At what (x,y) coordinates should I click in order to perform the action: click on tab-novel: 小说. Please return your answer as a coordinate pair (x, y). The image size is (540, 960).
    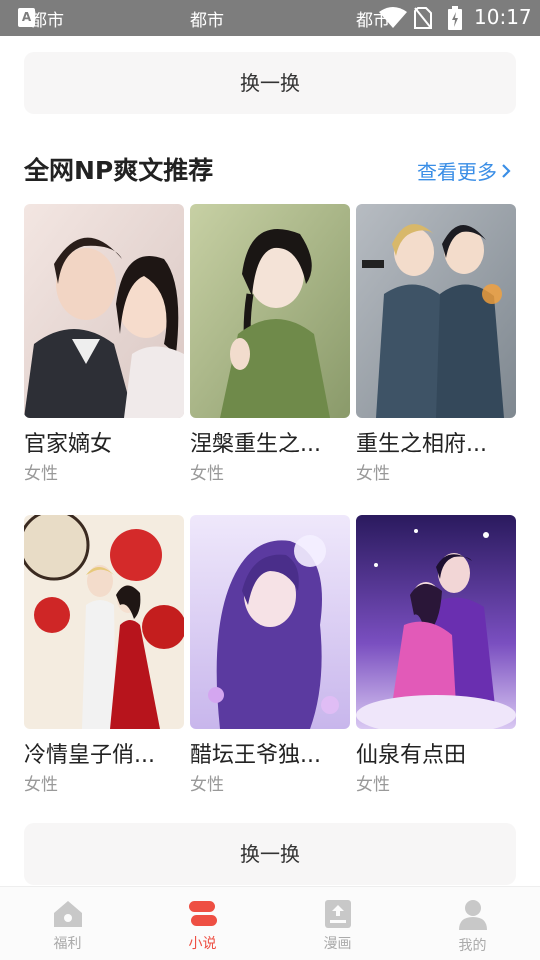
    Looking at the image, I should click on (202, 923).